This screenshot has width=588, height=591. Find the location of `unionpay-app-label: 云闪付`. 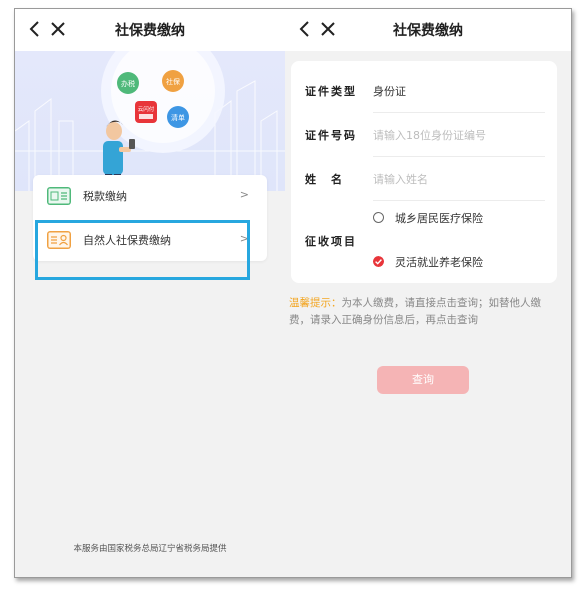

unionpay-app-label: 云闪付 is located at coordinates (146, 109).